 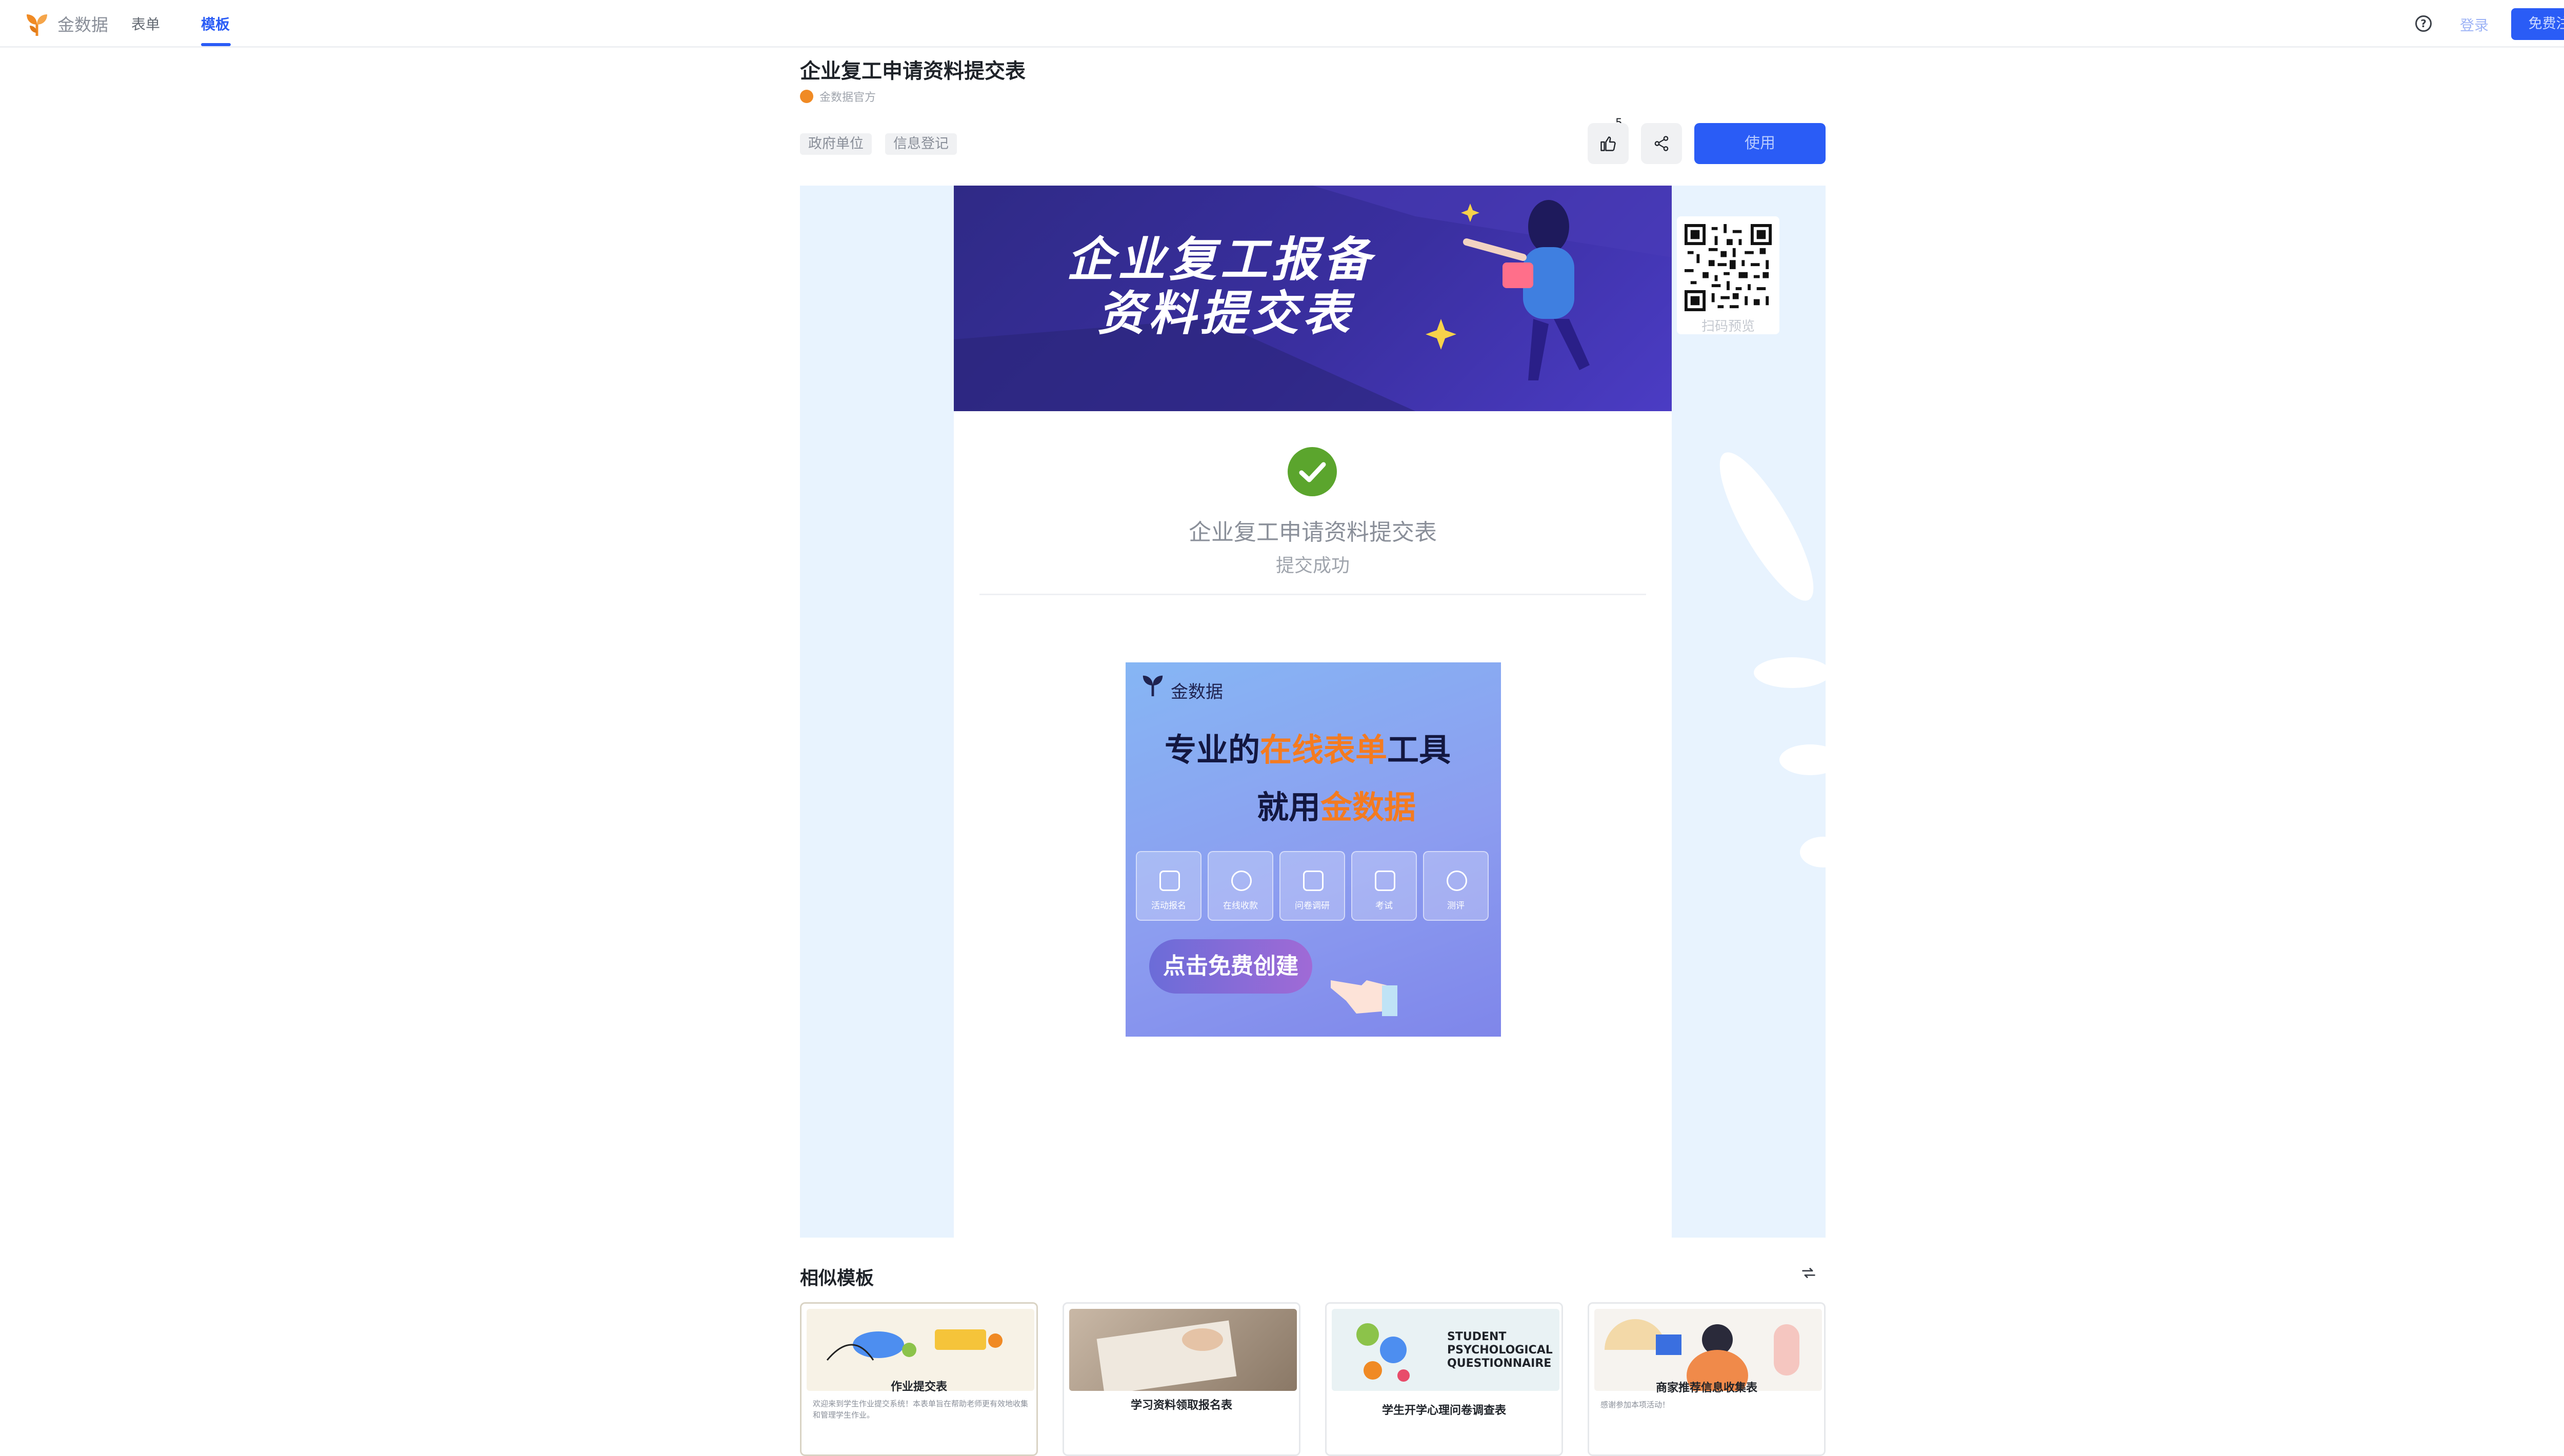 I want to click on similar-templates-title: 相似模板, so click(x=837, y=1278).